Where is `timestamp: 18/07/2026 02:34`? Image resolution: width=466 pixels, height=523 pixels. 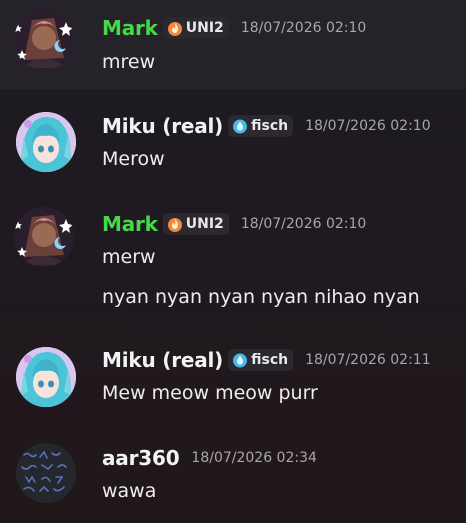
timestamp: 18/07/2026 02:34 is located at coordinates (254, 458).